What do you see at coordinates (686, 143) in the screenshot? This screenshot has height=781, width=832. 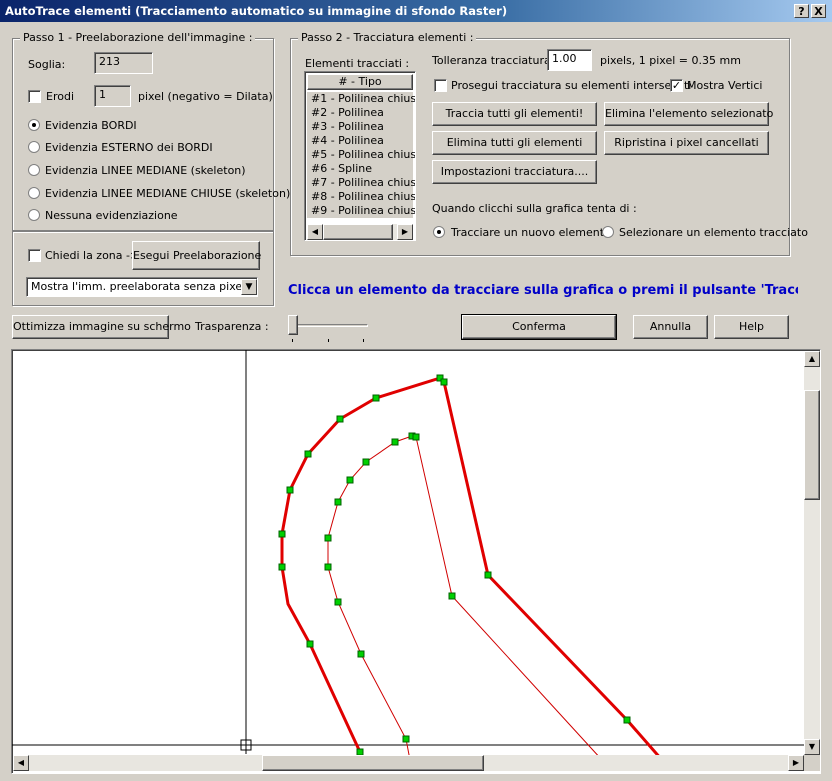 I see `restore-pixels-button: Ripristina i pixel cancellati` at bounding box center [686, 143].